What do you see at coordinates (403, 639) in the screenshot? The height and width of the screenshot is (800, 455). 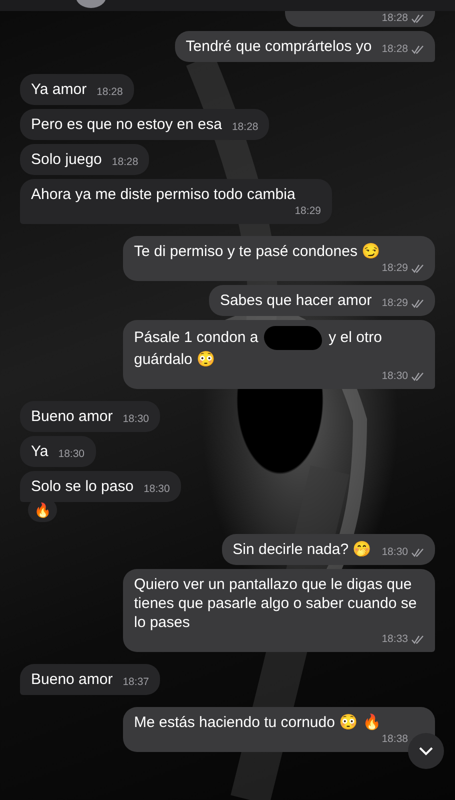 I see `message-time: 18:33` at bounding box center [403, 639].